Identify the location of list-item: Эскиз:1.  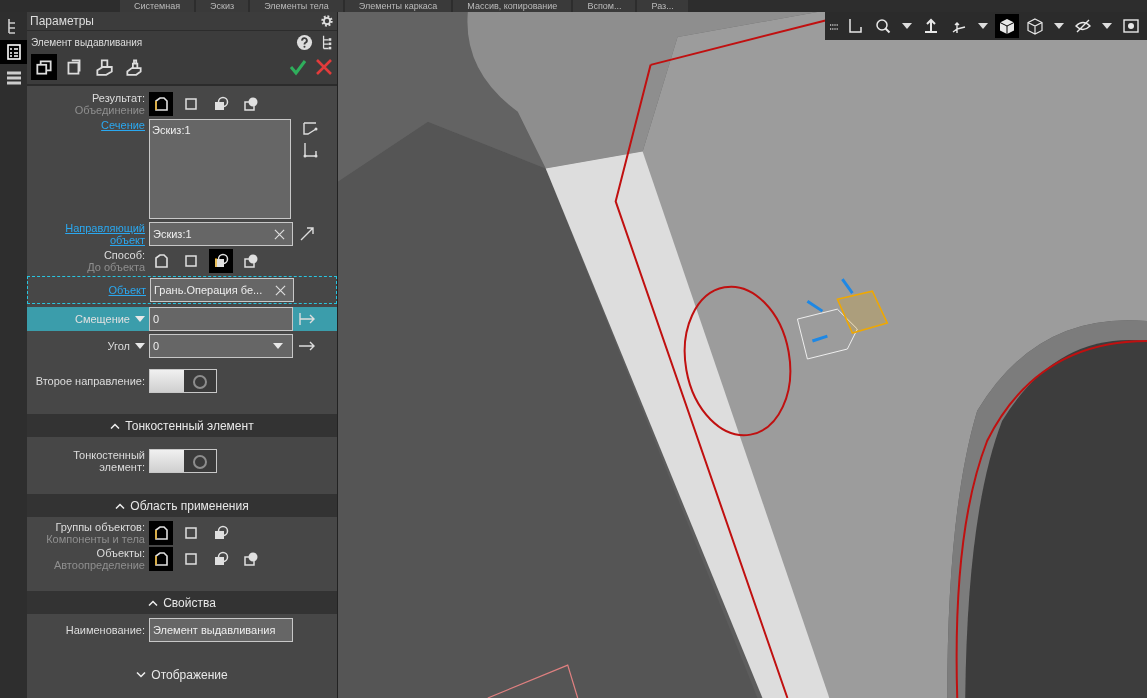
(220, 130).